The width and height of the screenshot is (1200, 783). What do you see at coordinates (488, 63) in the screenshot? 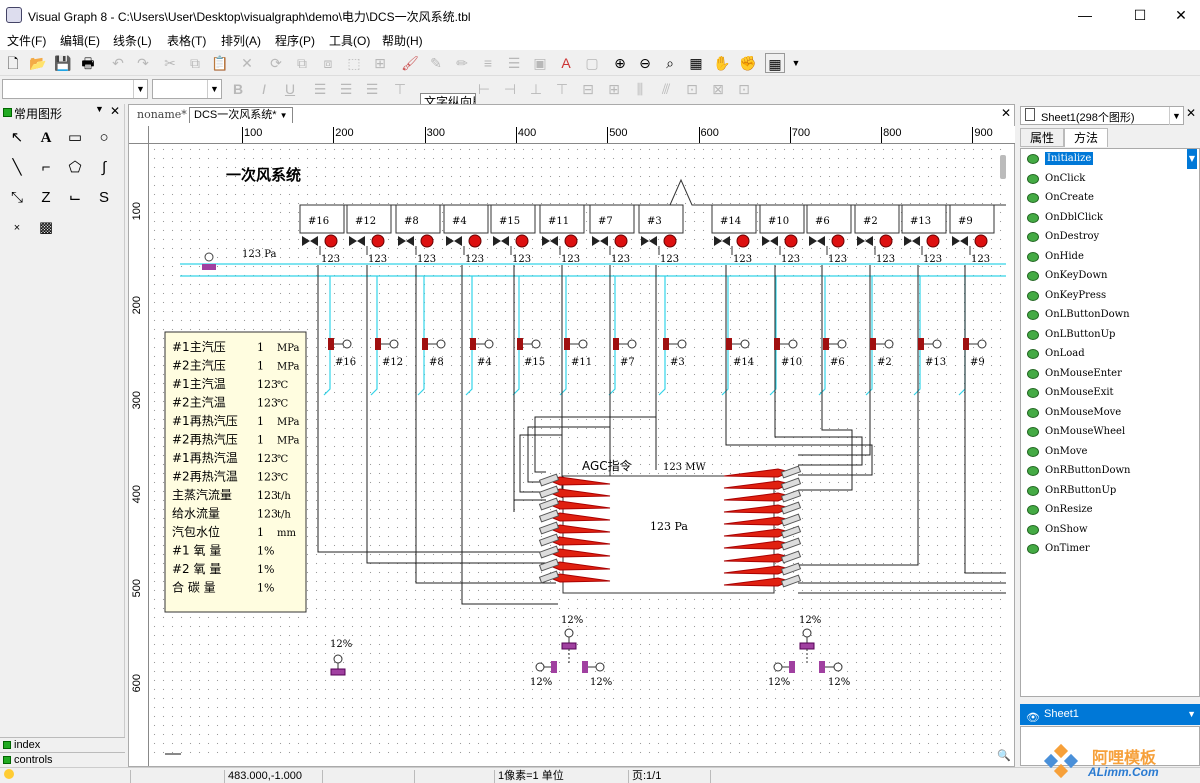
I see `line-style-icon: ≡` at bounding box center [488, 63].